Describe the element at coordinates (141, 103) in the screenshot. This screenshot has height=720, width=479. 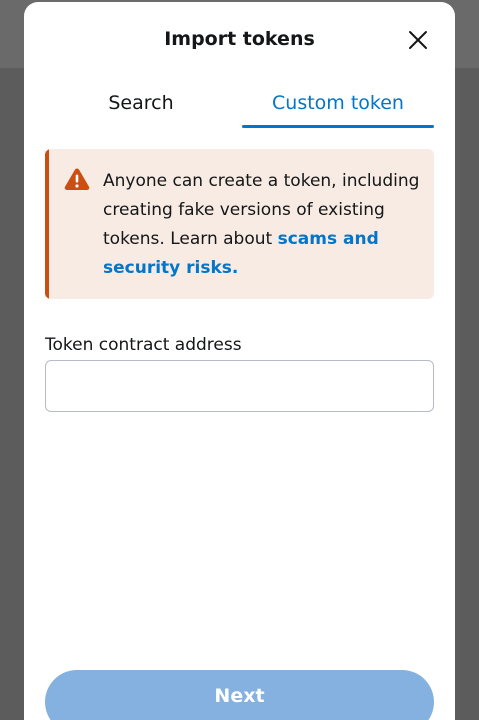
I see `tab-search: Search` at that location.